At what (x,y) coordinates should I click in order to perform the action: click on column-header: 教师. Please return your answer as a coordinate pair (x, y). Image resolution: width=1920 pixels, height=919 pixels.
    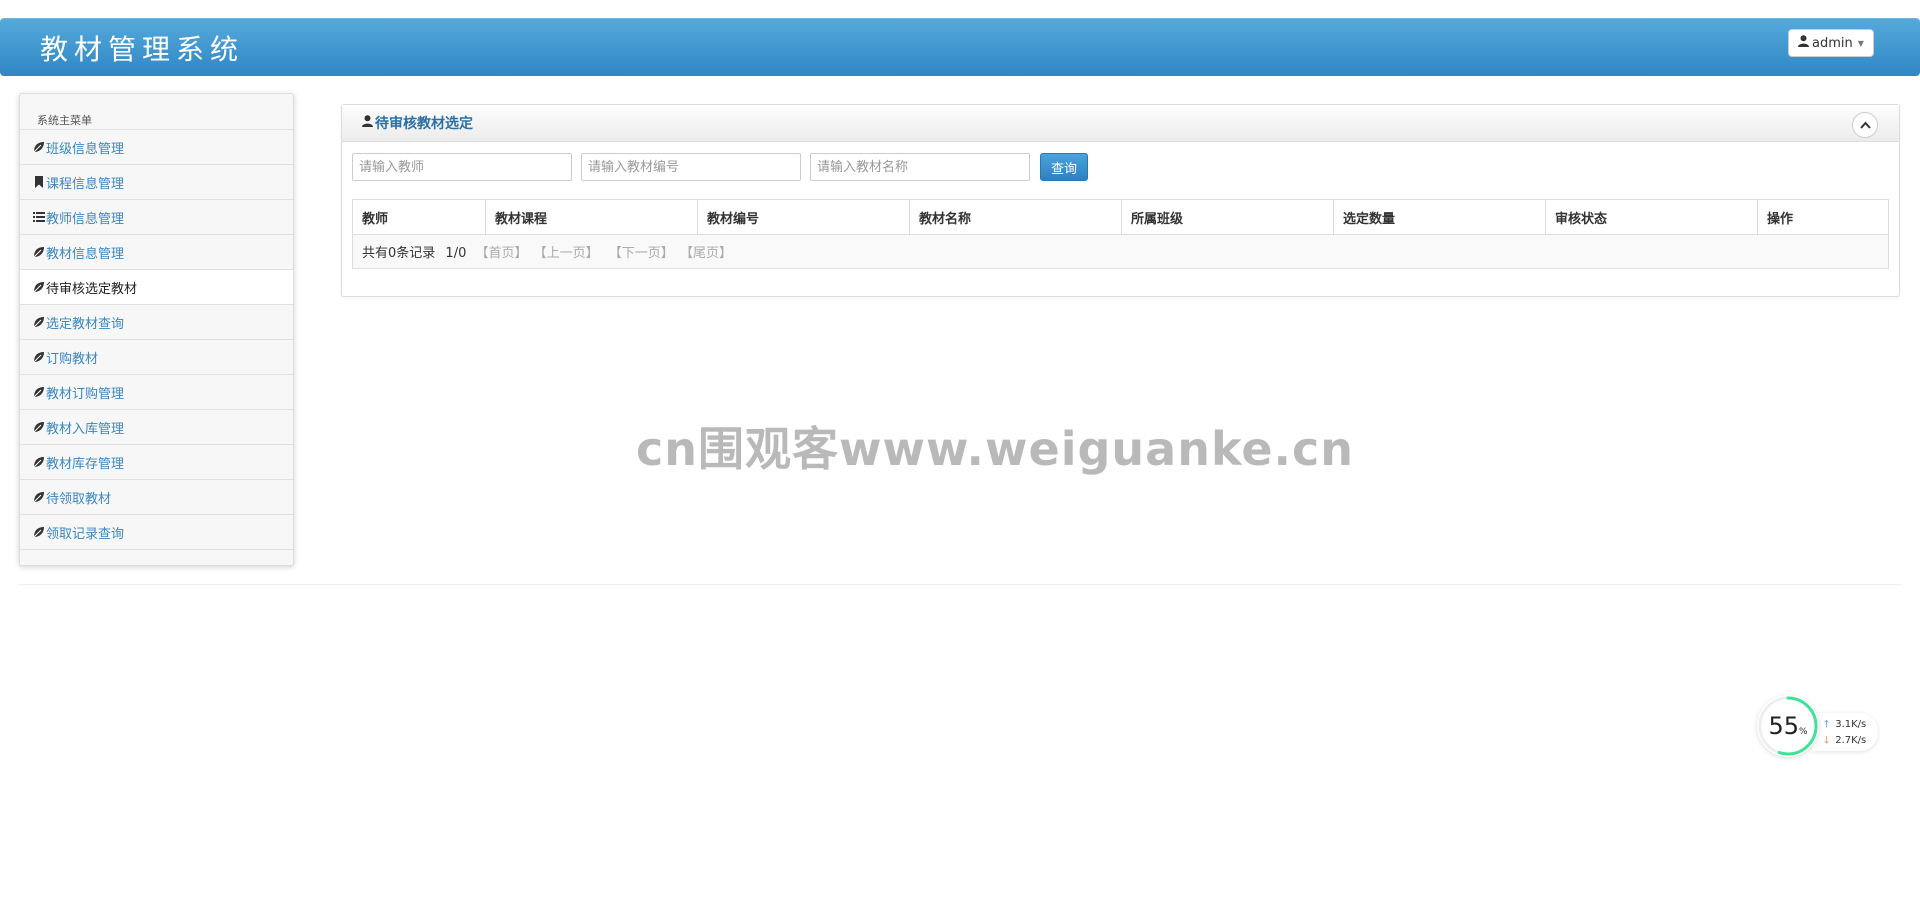
    Looking at the image, I should click on (419, 217).